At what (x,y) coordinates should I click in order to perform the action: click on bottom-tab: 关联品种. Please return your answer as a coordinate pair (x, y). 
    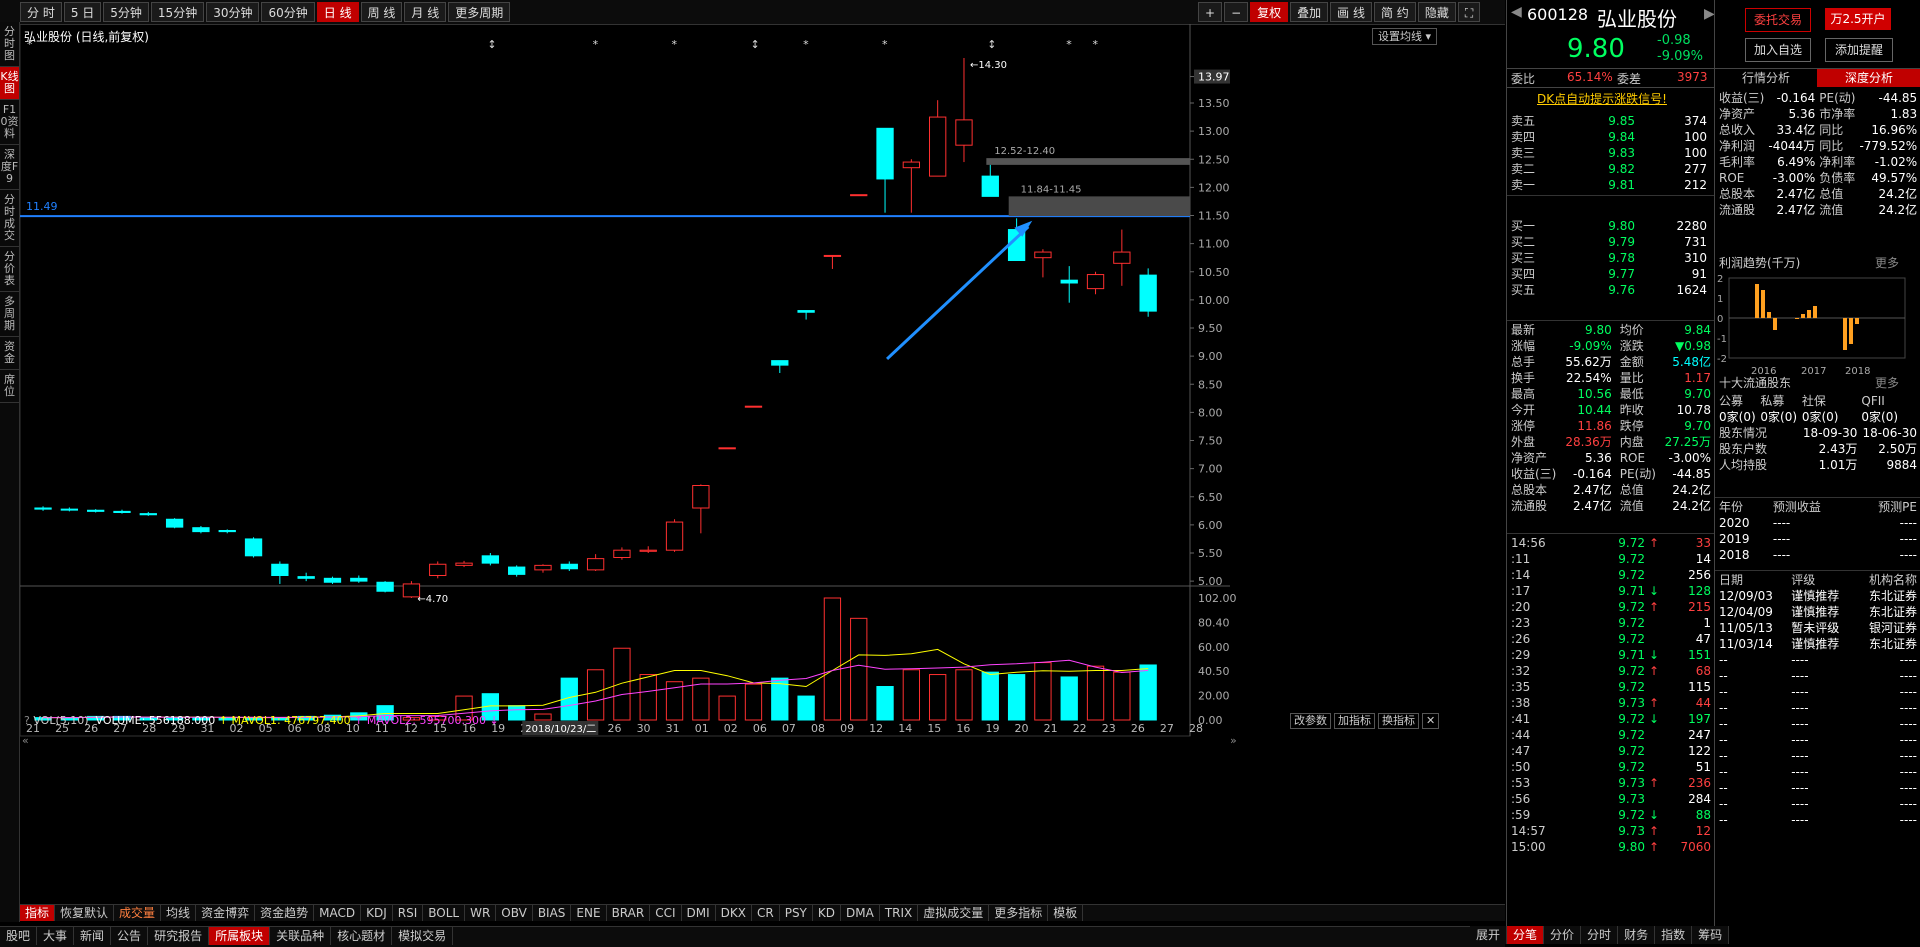
    Looking at the image, I should click on (301, 936).